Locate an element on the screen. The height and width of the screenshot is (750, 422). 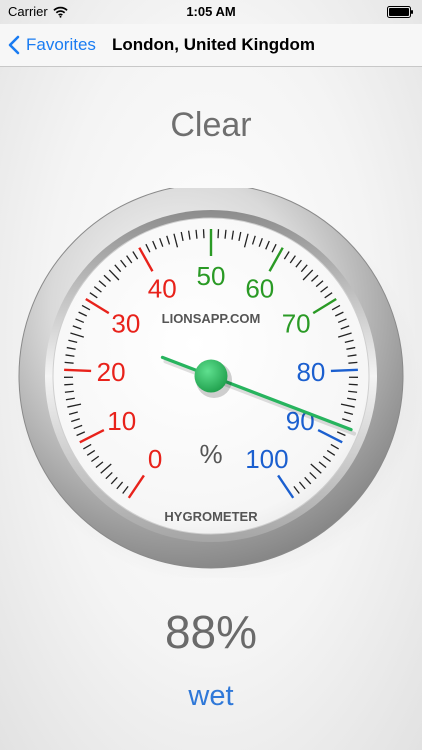
gauge-scale-label: 100 is located at coordinates (266, 459).